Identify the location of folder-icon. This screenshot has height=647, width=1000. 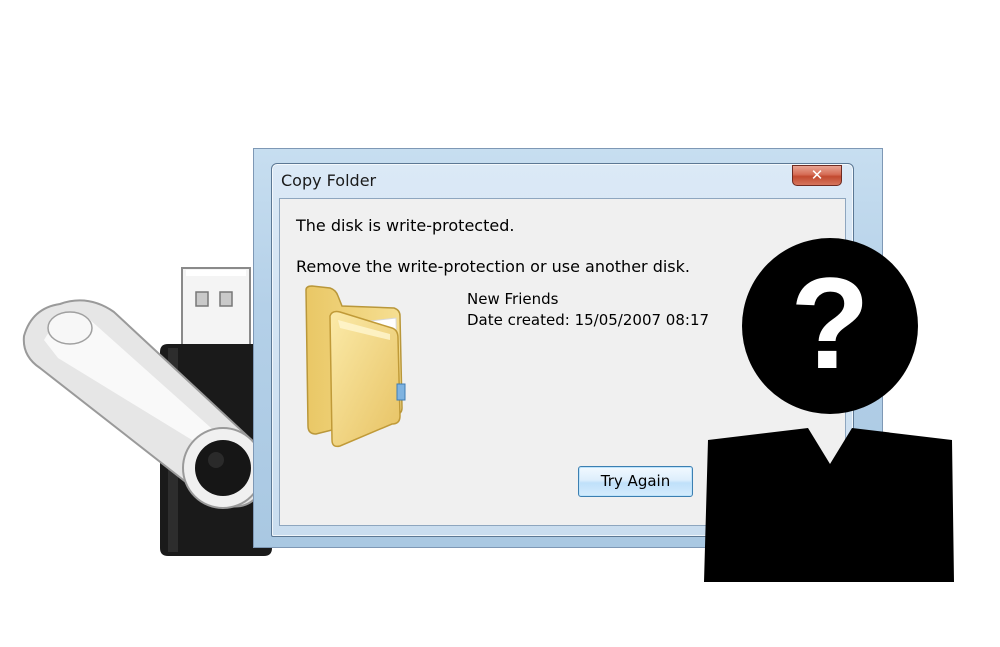
(355, 366).